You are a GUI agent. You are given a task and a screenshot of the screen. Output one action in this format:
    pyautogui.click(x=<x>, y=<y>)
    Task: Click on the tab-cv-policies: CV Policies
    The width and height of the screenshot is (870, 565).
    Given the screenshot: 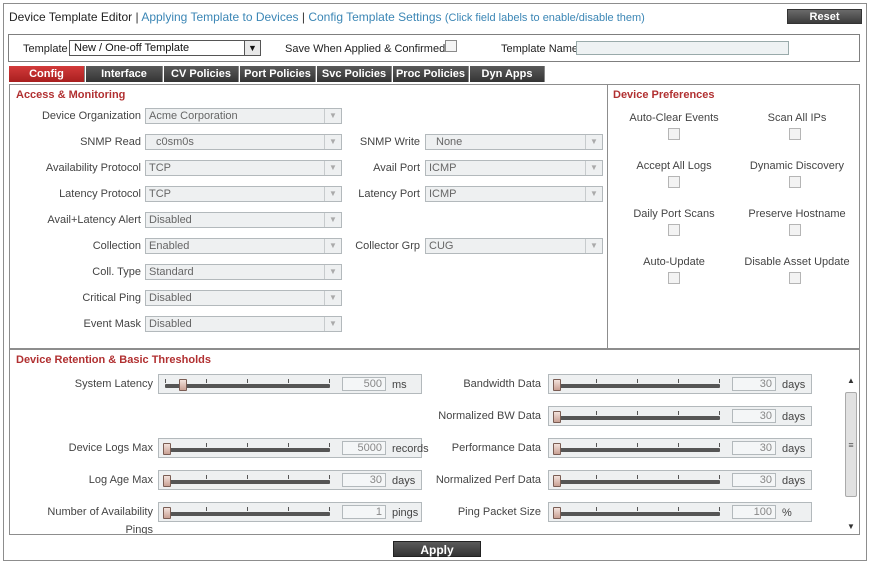 What is the action you would take?
    pyautogui.click(x=201, y=74)
    